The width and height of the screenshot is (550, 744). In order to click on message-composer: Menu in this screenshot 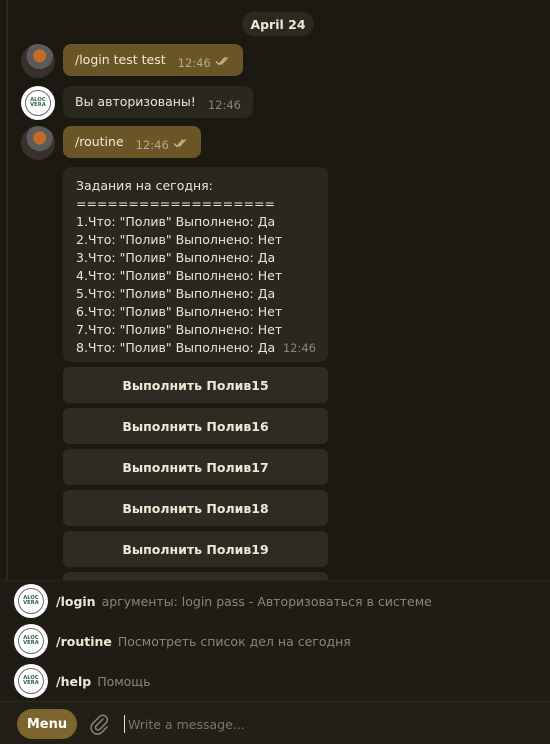, I will do `click(275, 722)`.